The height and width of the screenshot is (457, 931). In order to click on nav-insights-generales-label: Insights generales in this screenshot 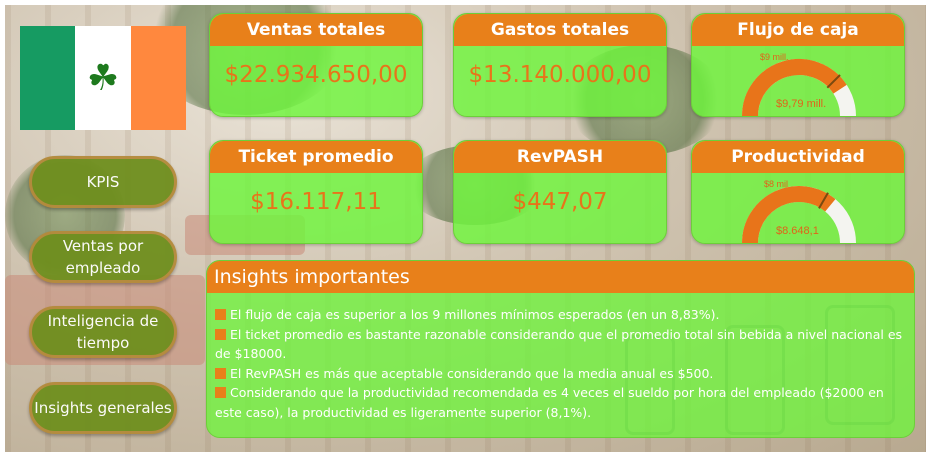, I will do `click(103, 408)`.